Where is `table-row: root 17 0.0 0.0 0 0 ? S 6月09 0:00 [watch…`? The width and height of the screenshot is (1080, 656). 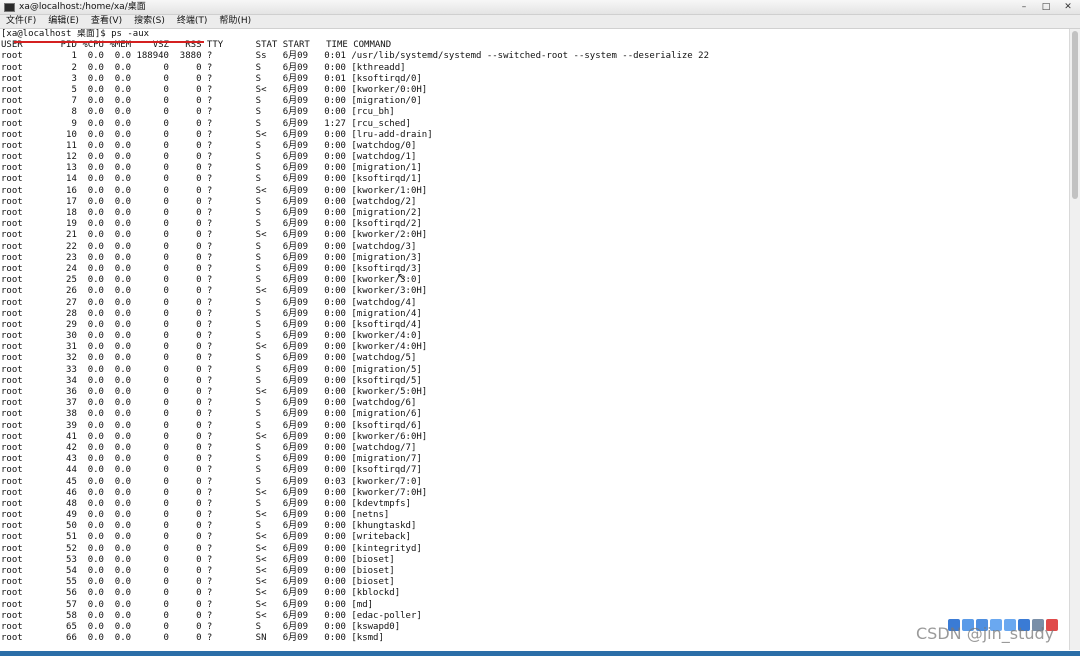 table-row: root 17 0.0 0.0 0 0 ? S 6月09 0:00 [watch… is located at coordinates (209, 201).